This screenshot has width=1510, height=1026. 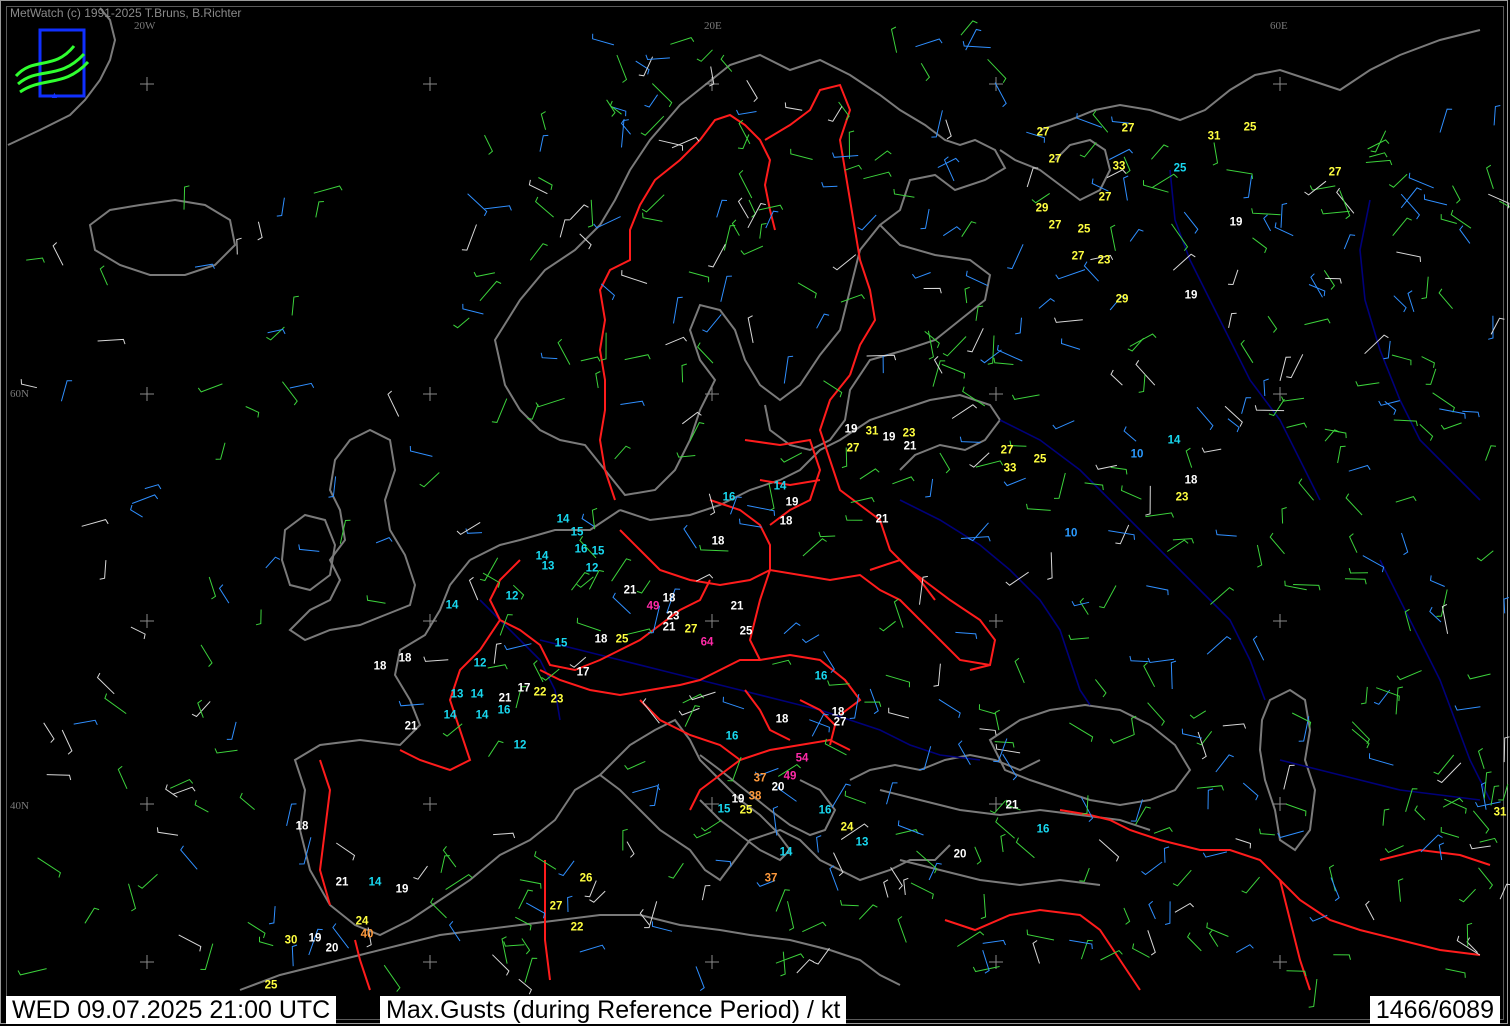 I want to click on gust-label: 24, so click(x=847, y=827).